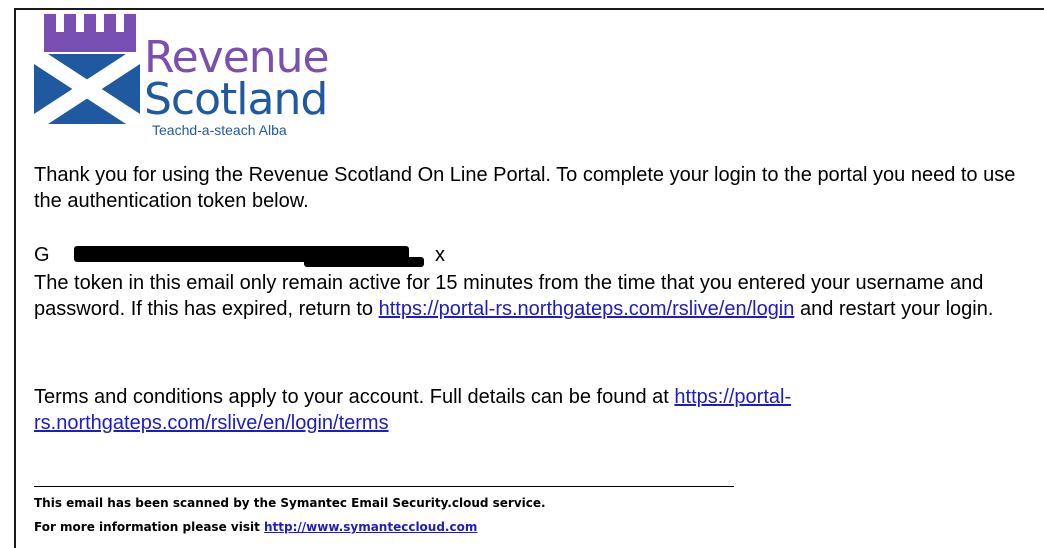 This screenshot has height=548, width=1044. What do you see at coordinates (384, 486) in the screenshot?
I see `footer-divider` at bounding box center [384, 486].